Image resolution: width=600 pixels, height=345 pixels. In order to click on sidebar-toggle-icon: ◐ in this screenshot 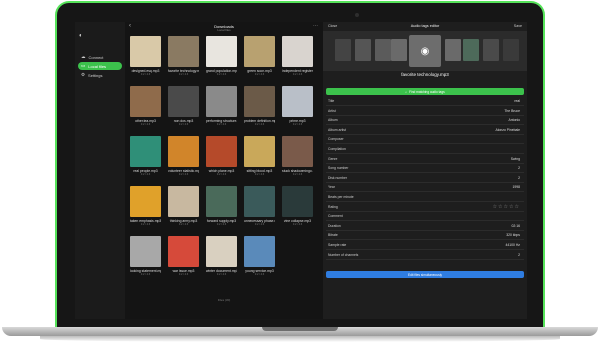, I will do `click(81, 36)`.